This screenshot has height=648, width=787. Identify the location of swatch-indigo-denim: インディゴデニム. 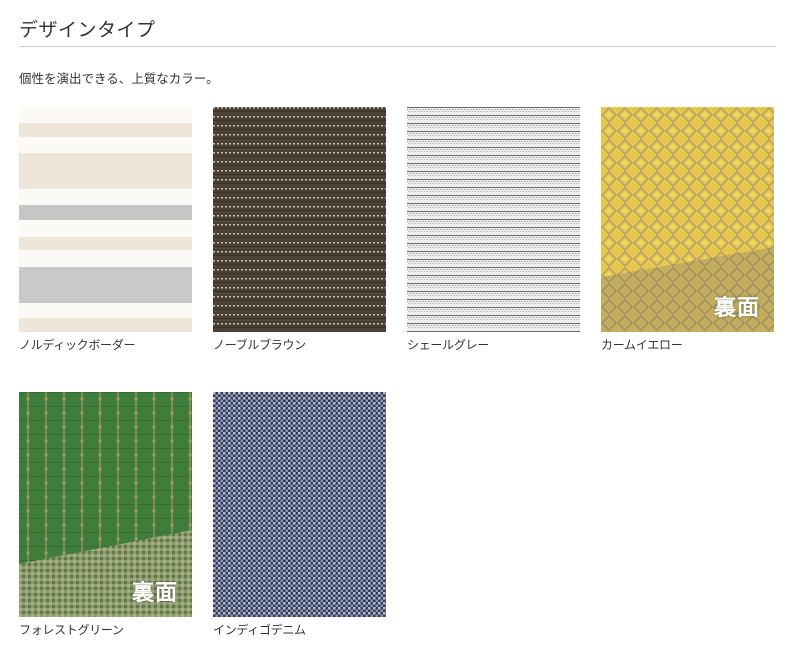
(299, 515).